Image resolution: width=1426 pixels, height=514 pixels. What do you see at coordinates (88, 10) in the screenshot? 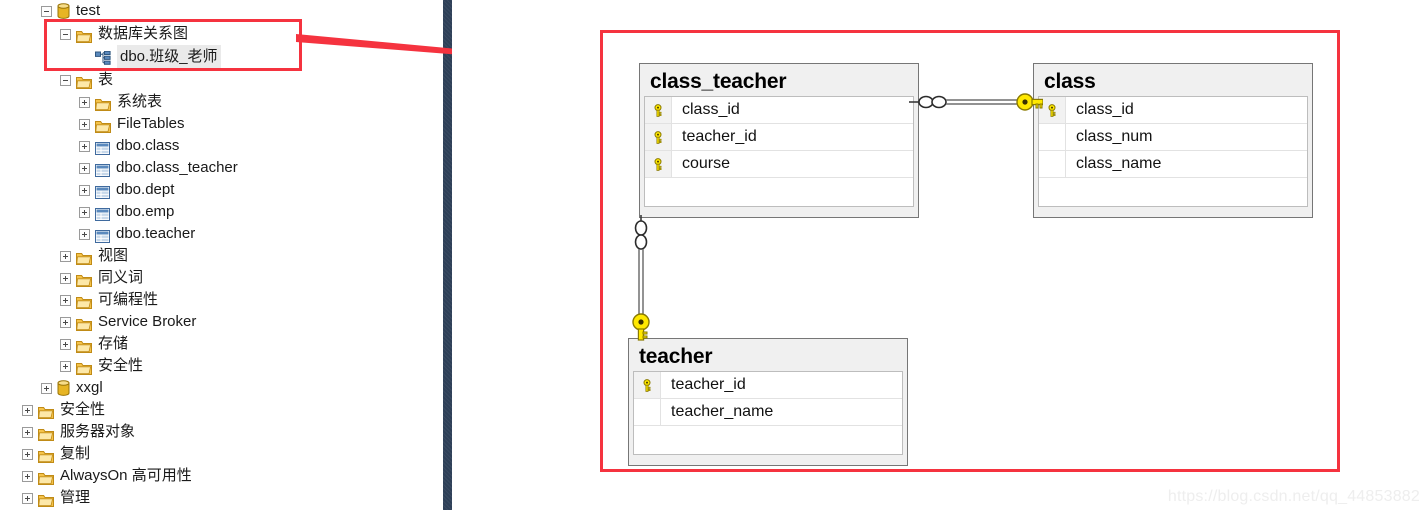
I see `tree-item-label: test` at bounding box center [88, 10].